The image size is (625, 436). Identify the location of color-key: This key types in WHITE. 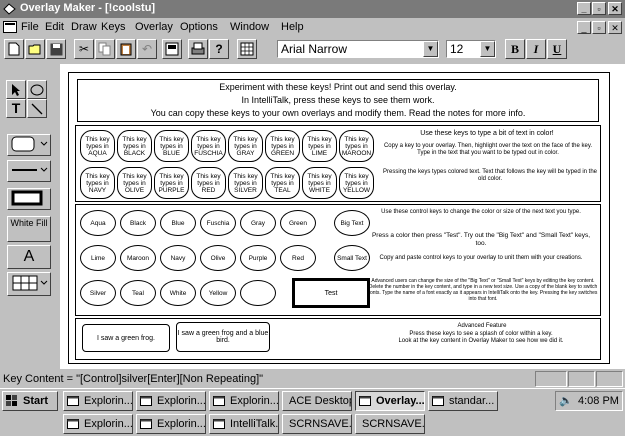
(319, 183).